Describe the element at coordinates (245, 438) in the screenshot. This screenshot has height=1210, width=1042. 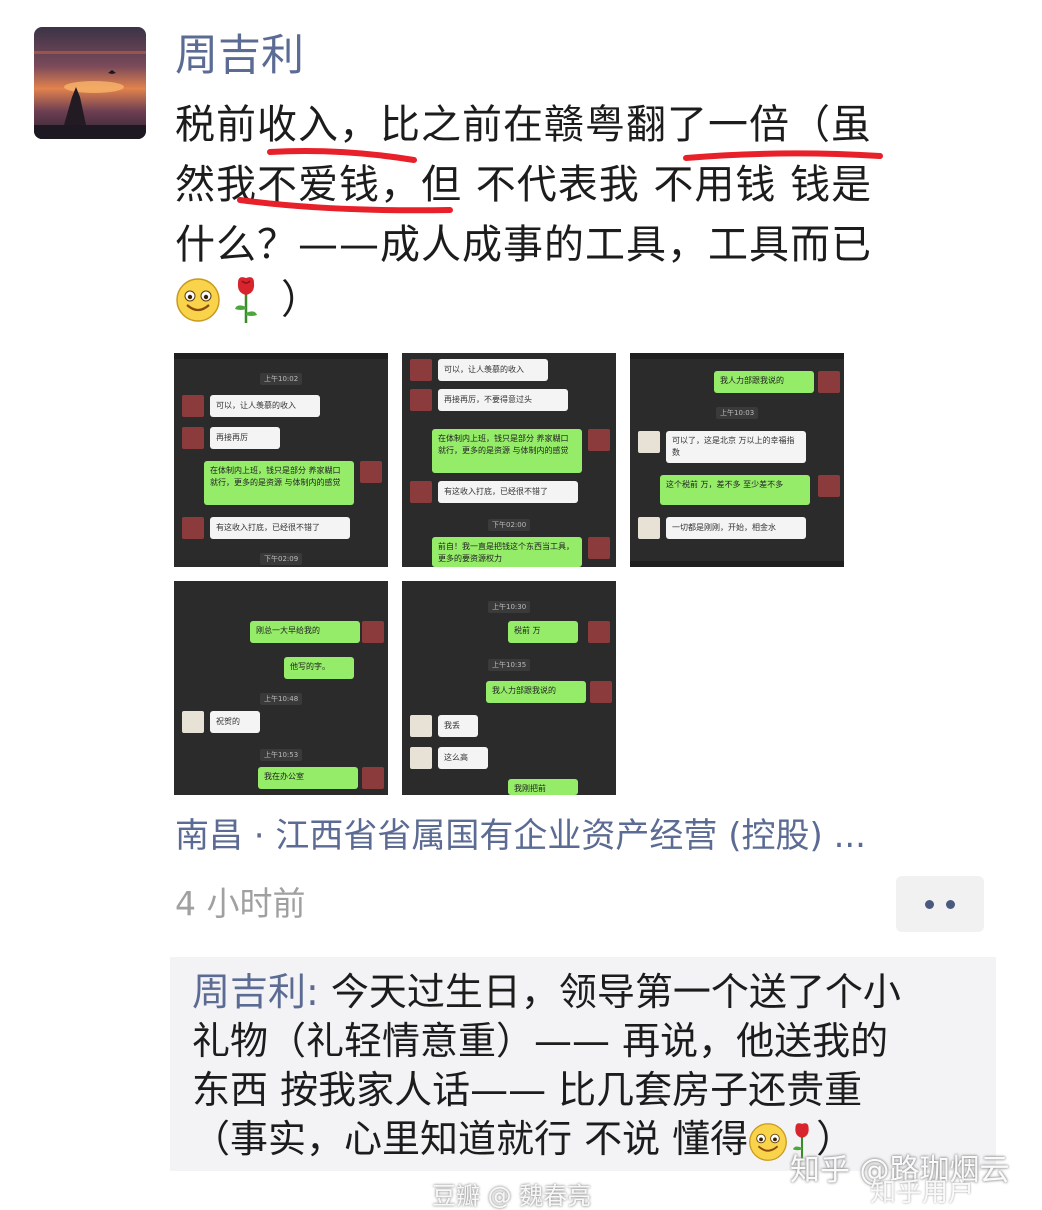
I see `chat-bubble: 再接再厉` at that location.